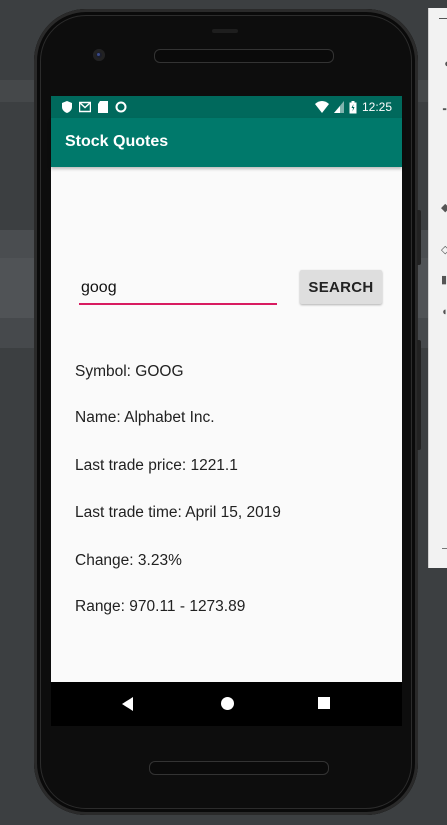 Image resolution: width=447 pixels, height=825 pixels. I want to click on front-camera-icon, so click(99, 55).